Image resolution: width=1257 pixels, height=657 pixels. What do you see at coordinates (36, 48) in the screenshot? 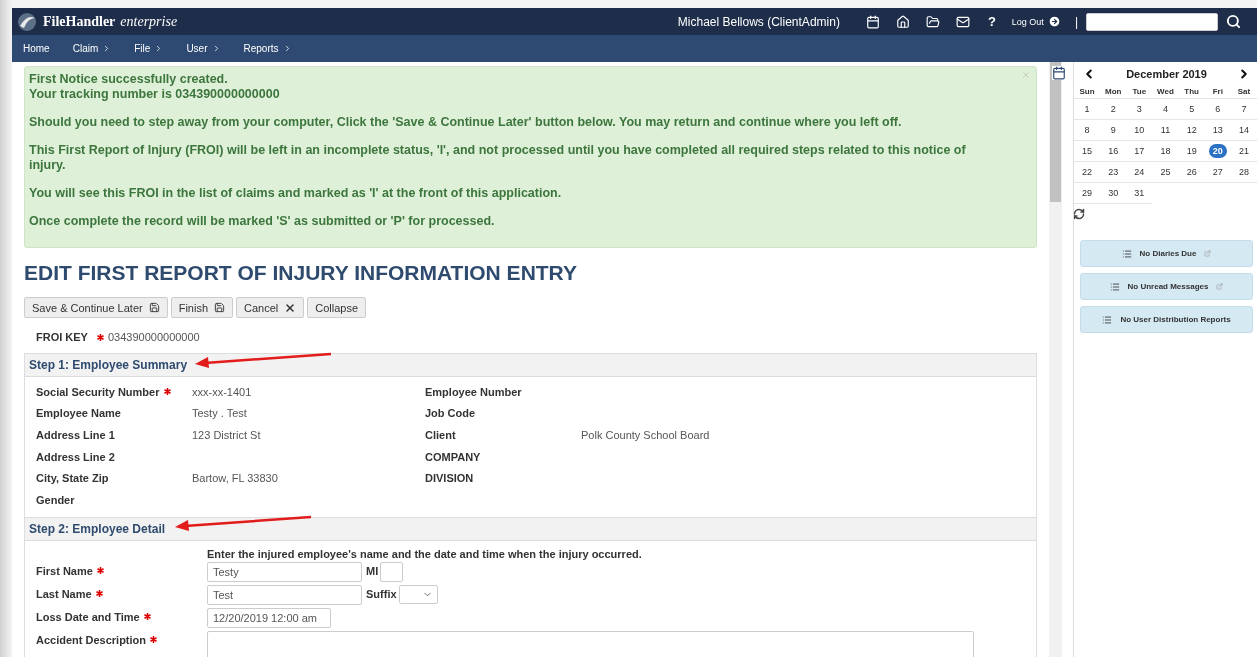
I see `nav-item: Home` at bounding box center [36, 48].